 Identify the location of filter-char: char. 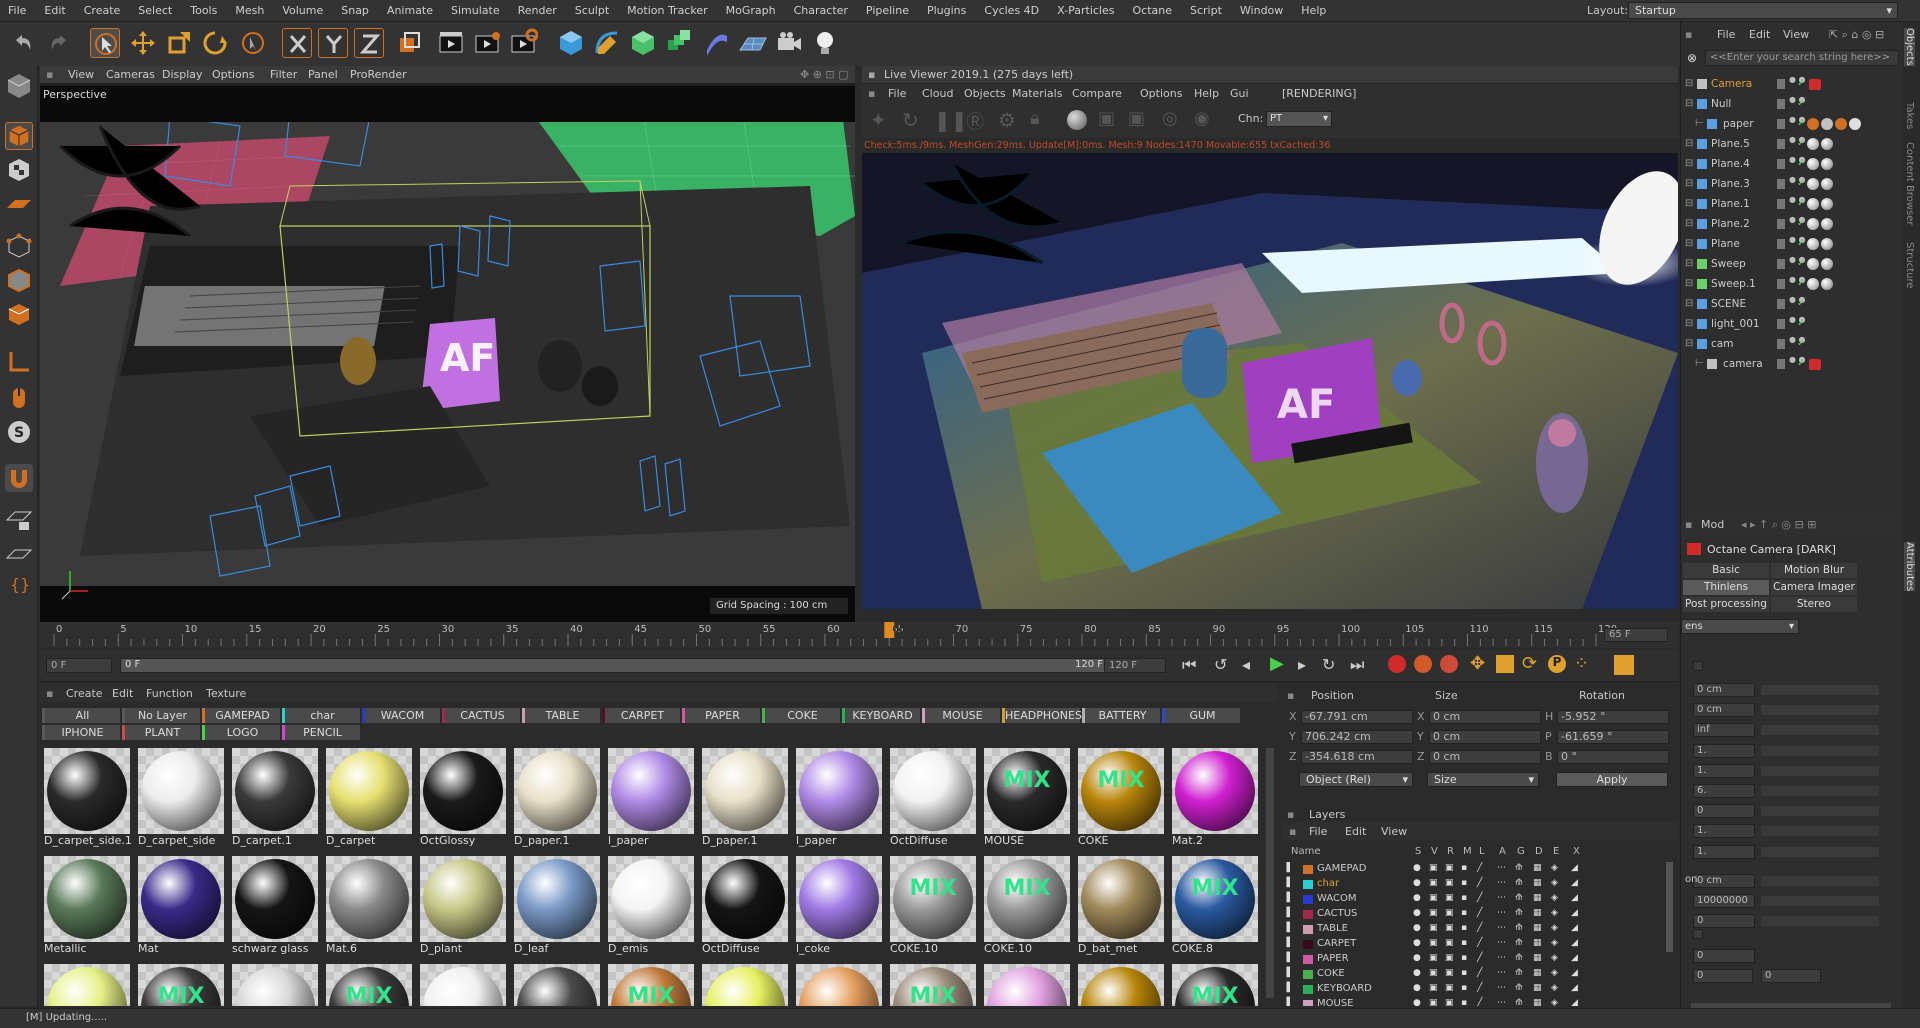
(321, 715).